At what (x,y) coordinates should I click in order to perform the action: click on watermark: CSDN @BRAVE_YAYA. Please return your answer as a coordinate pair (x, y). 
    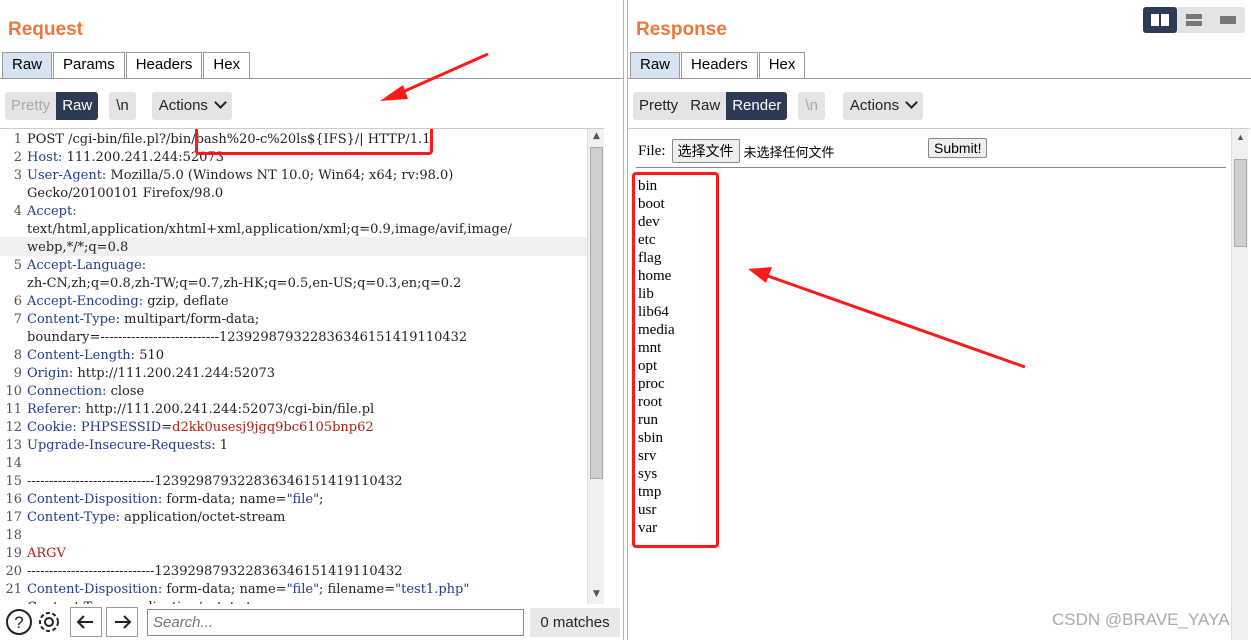
    Looking at the image, I should click on (1141, 619).